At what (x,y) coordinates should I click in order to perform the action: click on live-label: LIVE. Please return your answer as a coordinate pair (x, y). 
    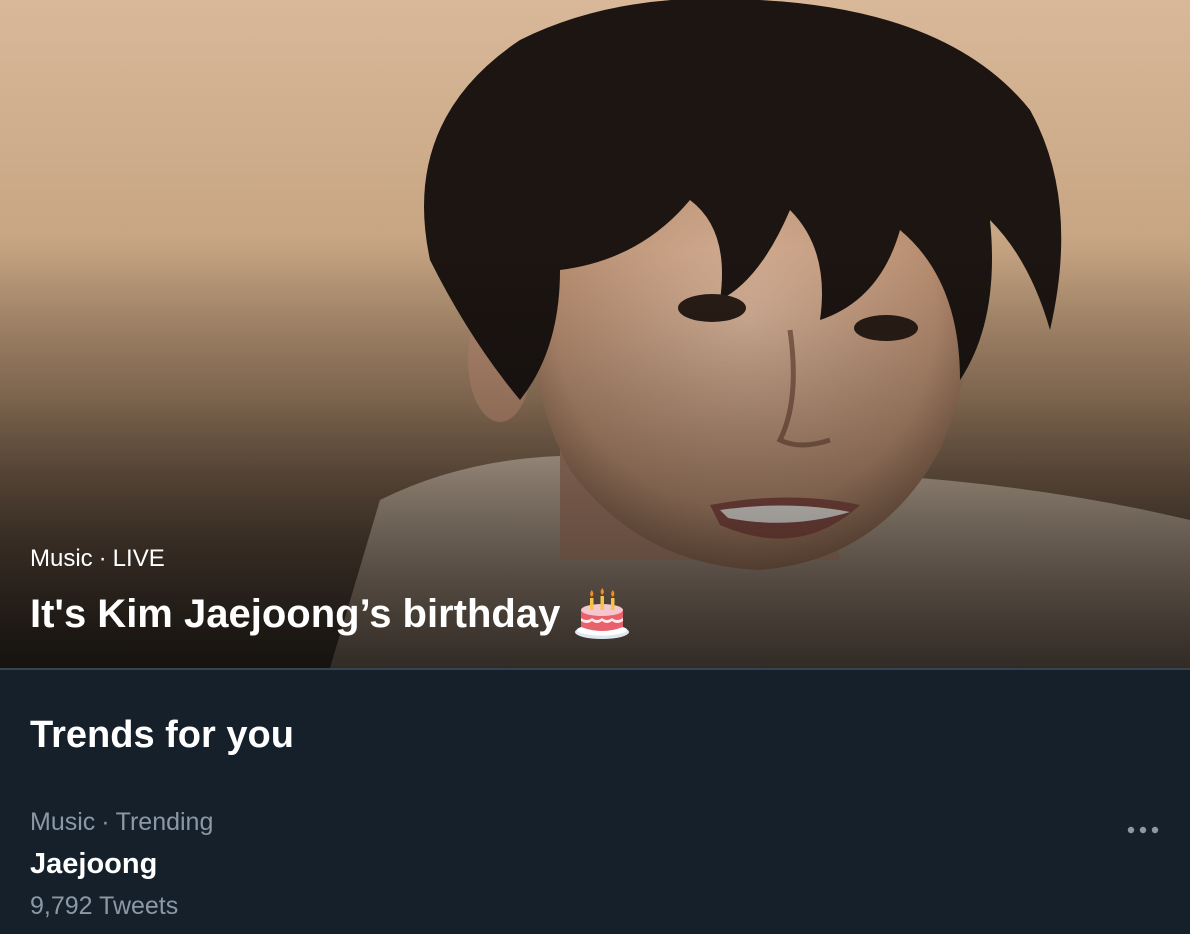
    Looking at the image, I should click on (138, 558).